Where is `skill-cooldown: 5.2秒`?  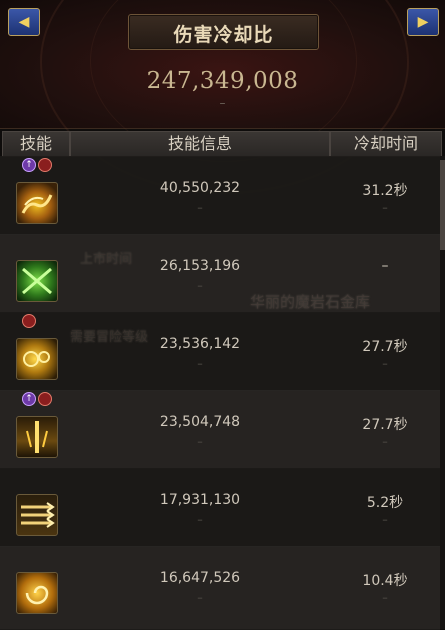
skill-cooldown: 5.2秒 is located at coordinates (385, 503).